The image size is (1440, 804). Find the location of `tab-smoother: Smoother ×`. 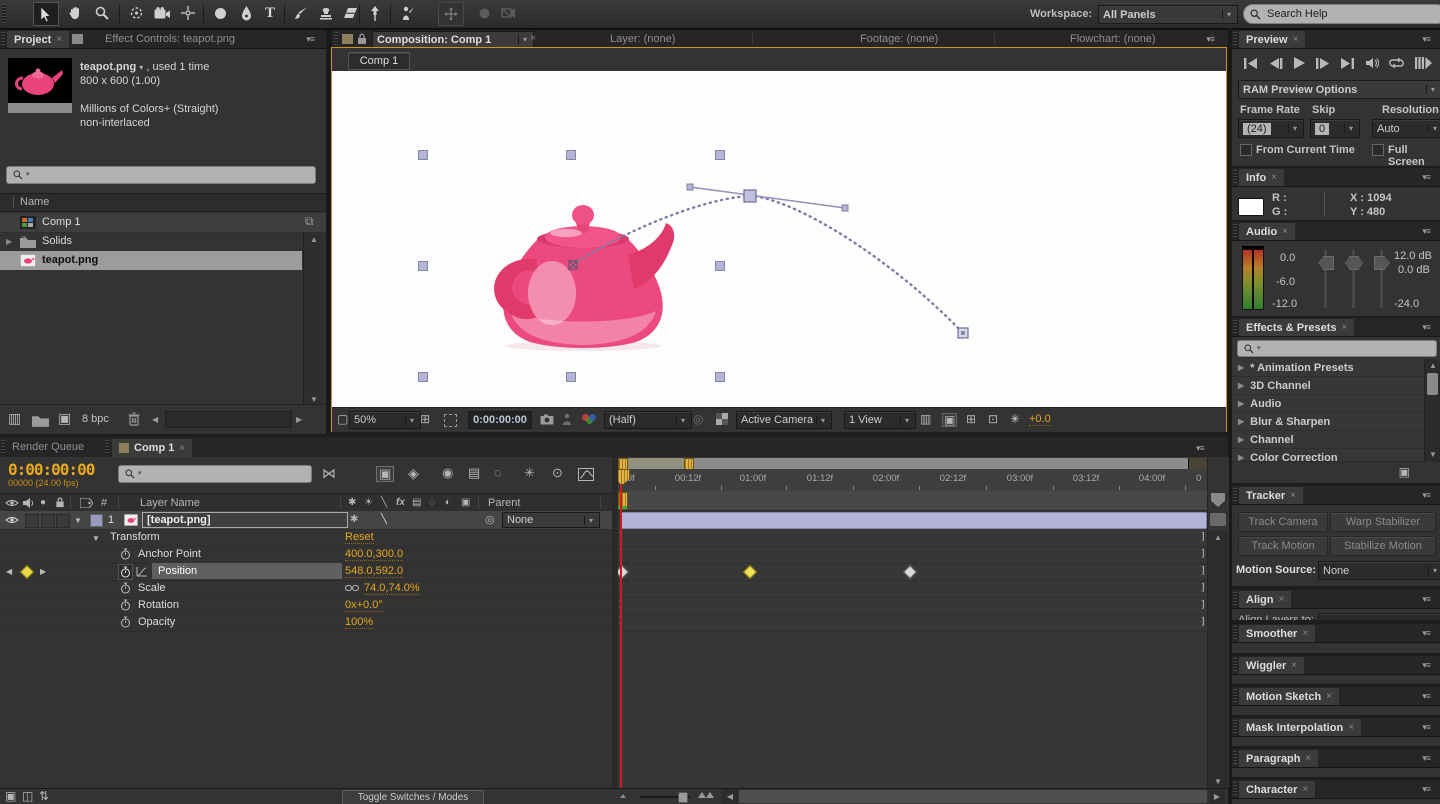

tab-smoother: Smoother × is located at coordinates (1277, 633).